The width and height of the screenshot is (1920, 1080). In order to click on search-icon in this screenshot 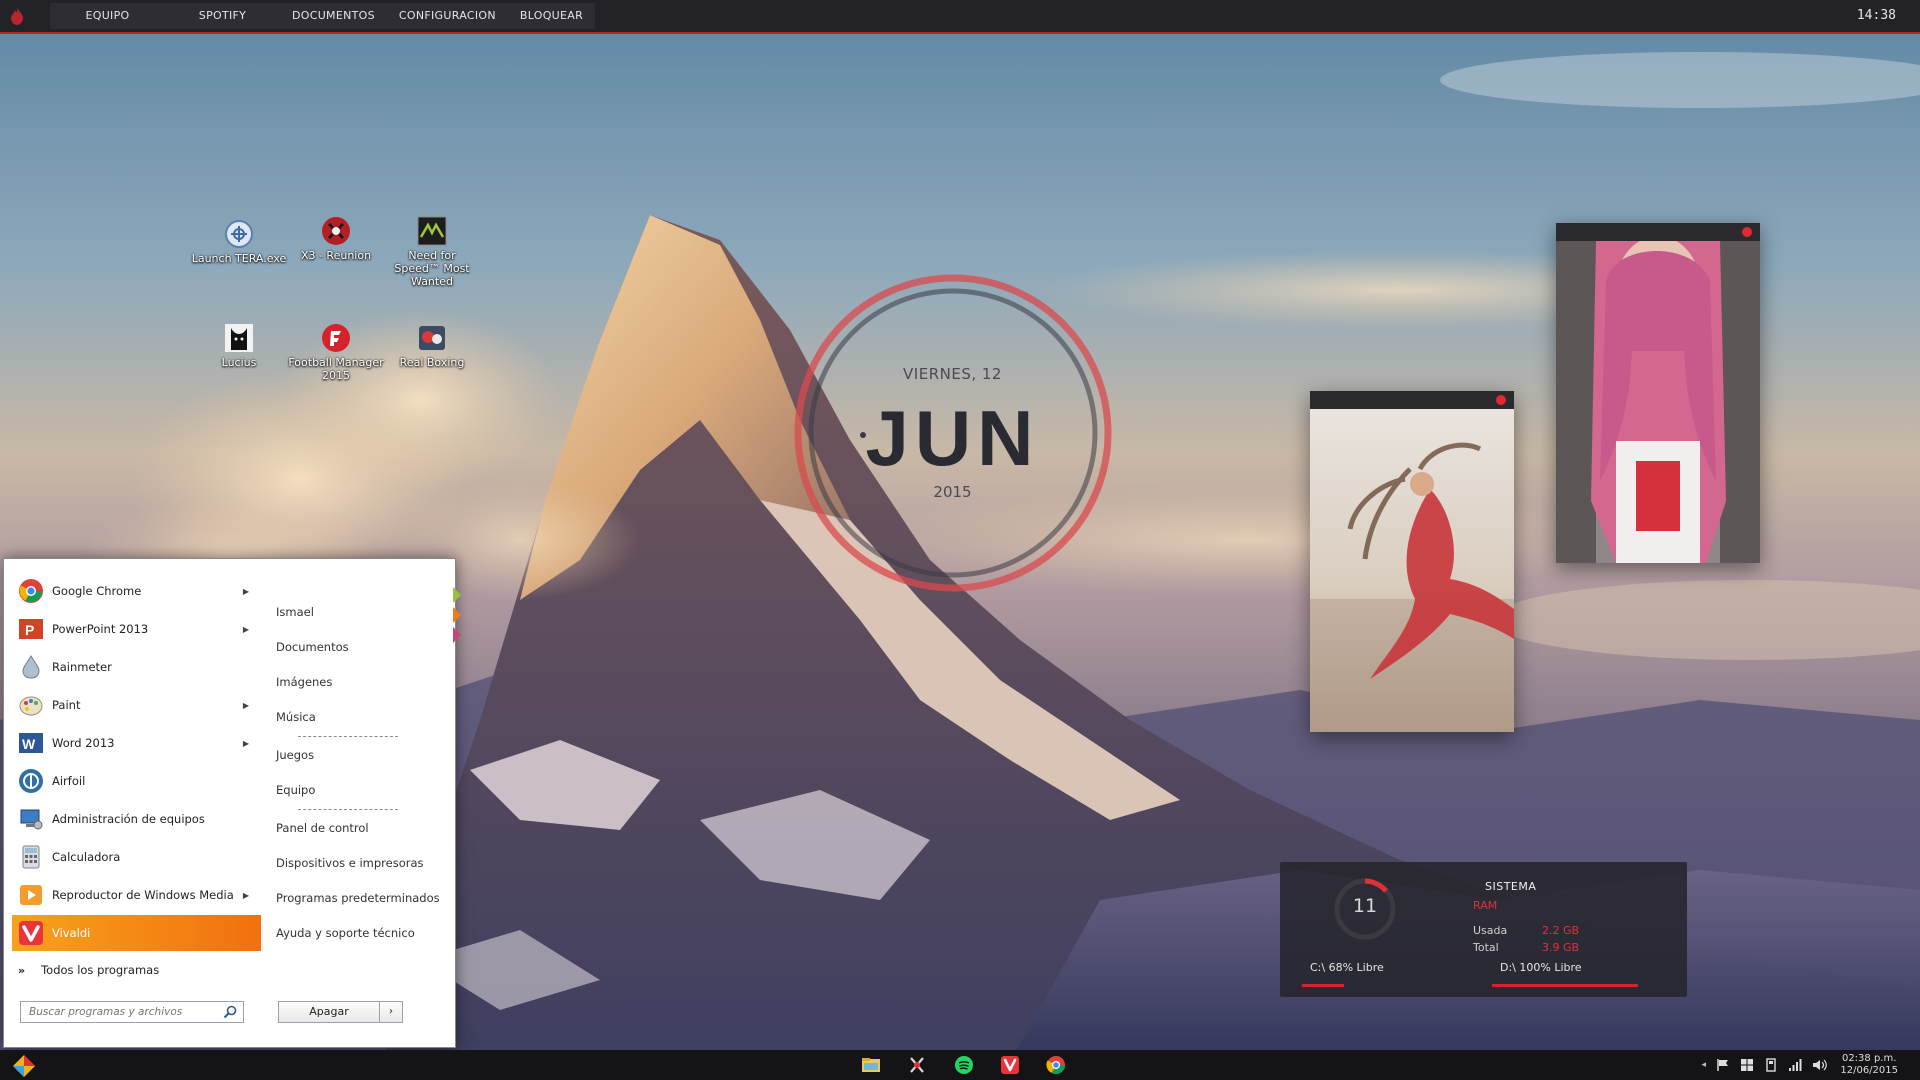, I will do `click(230, 1012)`.